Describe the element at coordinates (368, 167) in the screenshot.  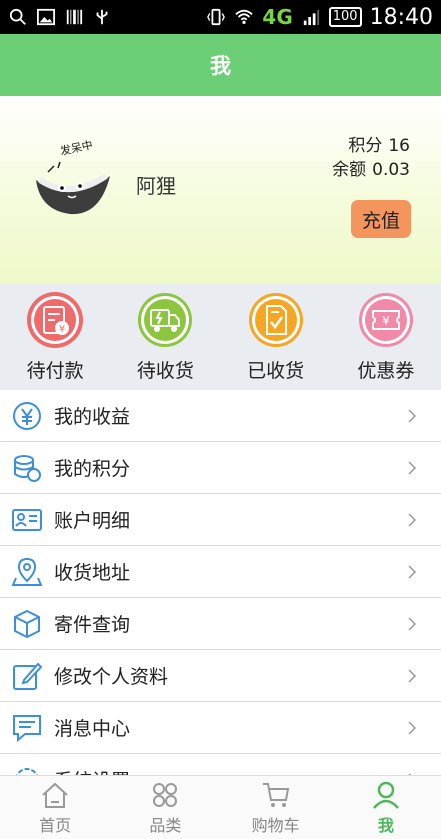
I see `balance-stat: 余额 0.03` at that location.